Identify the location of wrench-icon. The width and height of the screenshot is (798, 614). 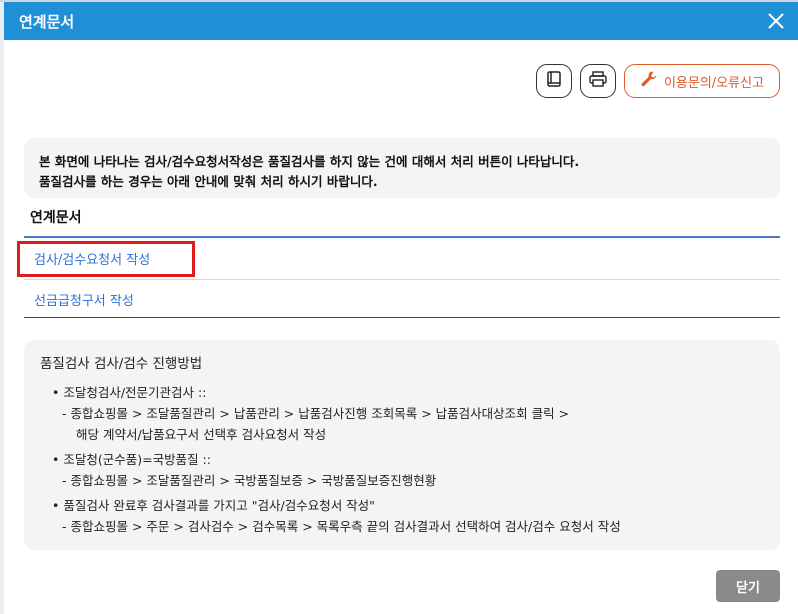
(649, 81).